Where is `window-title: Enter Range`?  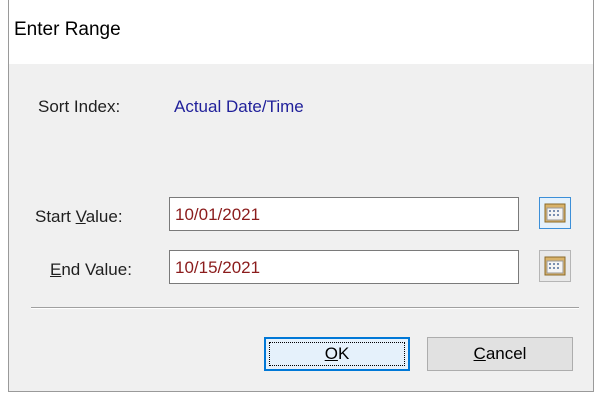
window-title: Enter Range is located at coordinates (67, 29).